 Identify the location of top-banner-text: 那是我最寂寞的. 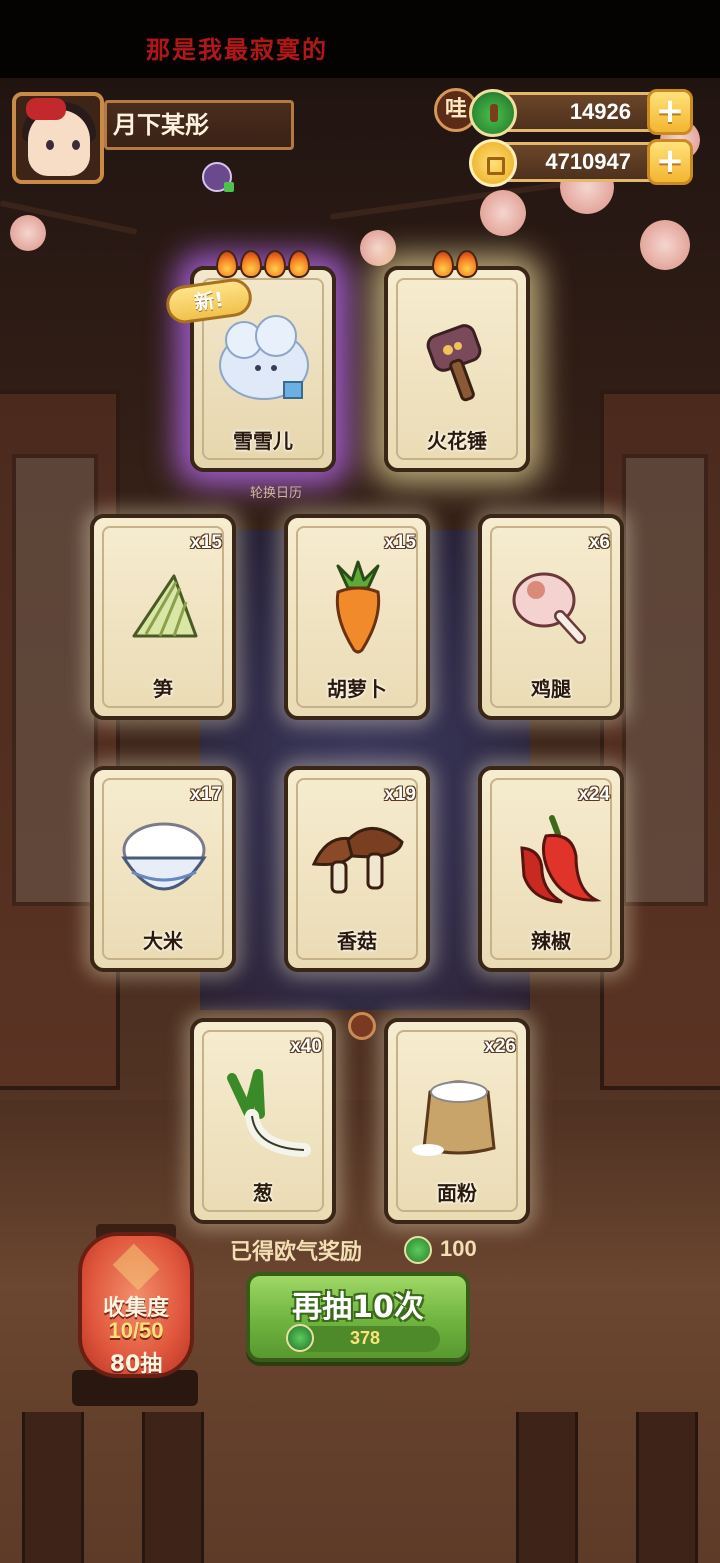
(237, 49).